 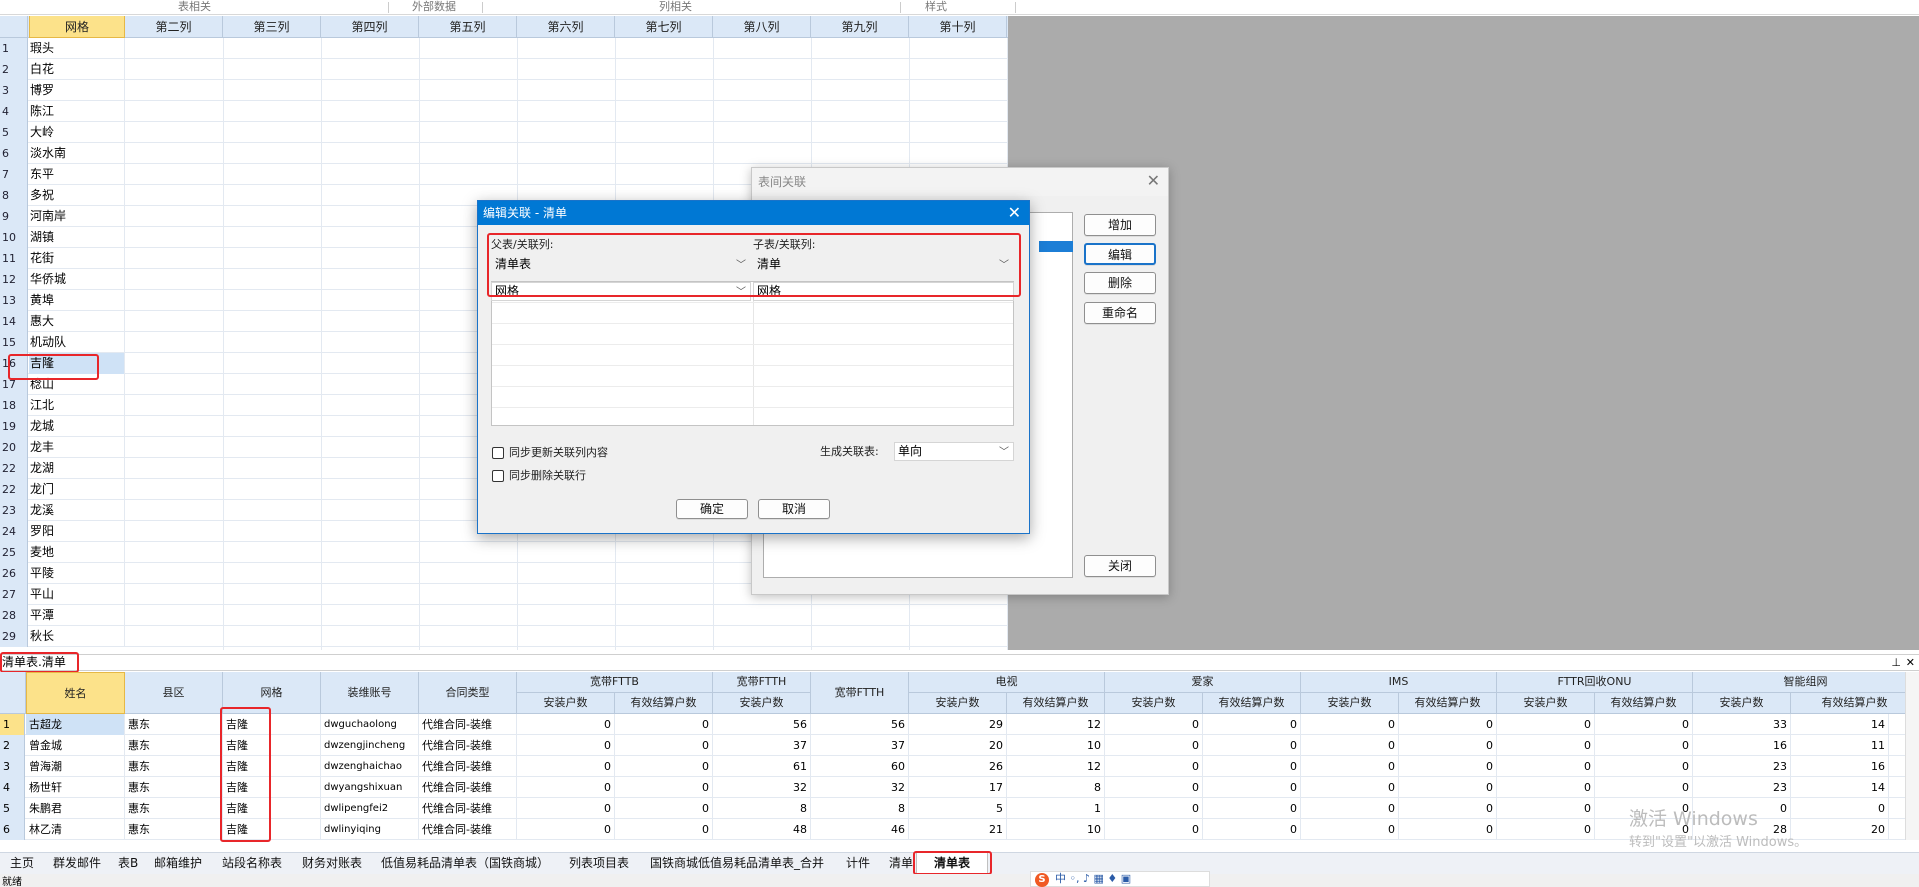 I want to click on column-header: 网格, so click(x=77, y=27).